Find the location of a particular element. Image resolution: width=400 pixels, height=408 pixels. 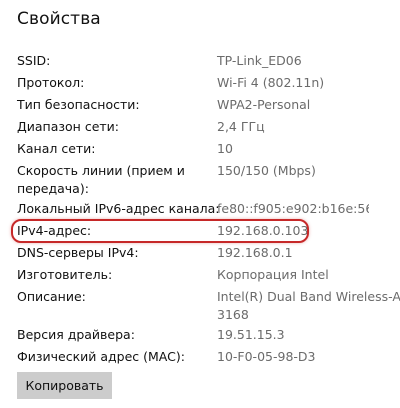

property-value: 150/150 (Mbps) is located at coordinates (266, 170).